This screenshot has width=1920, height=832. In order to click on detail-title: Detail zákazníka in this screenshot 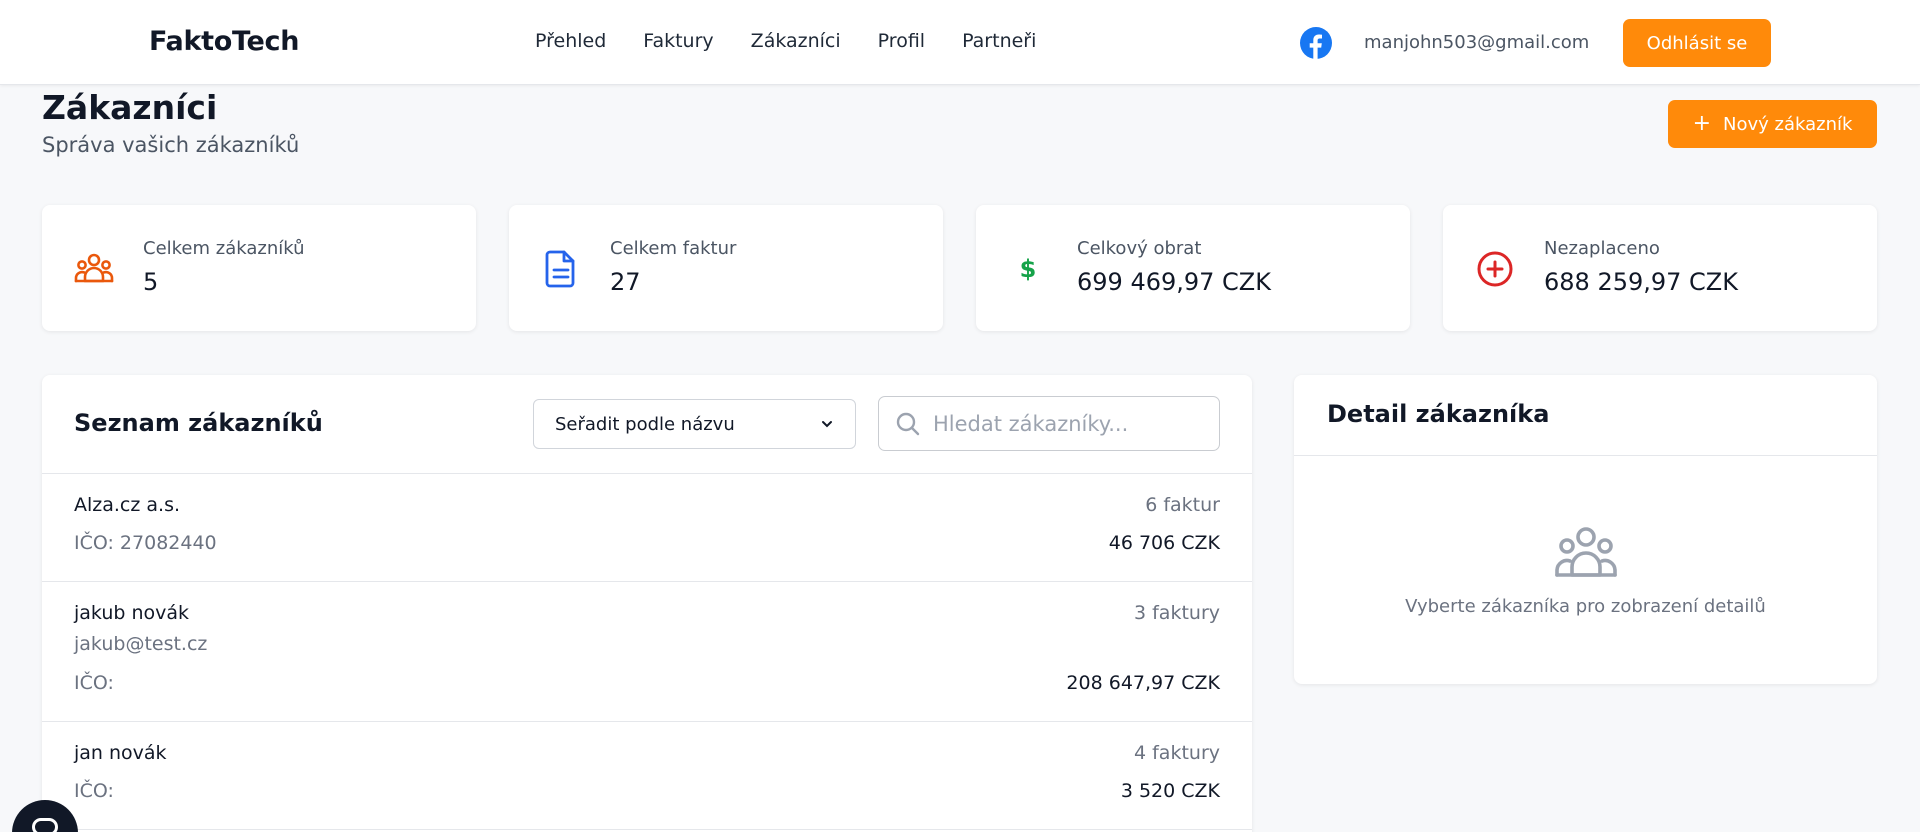, I will do `click(1438, 414)`.